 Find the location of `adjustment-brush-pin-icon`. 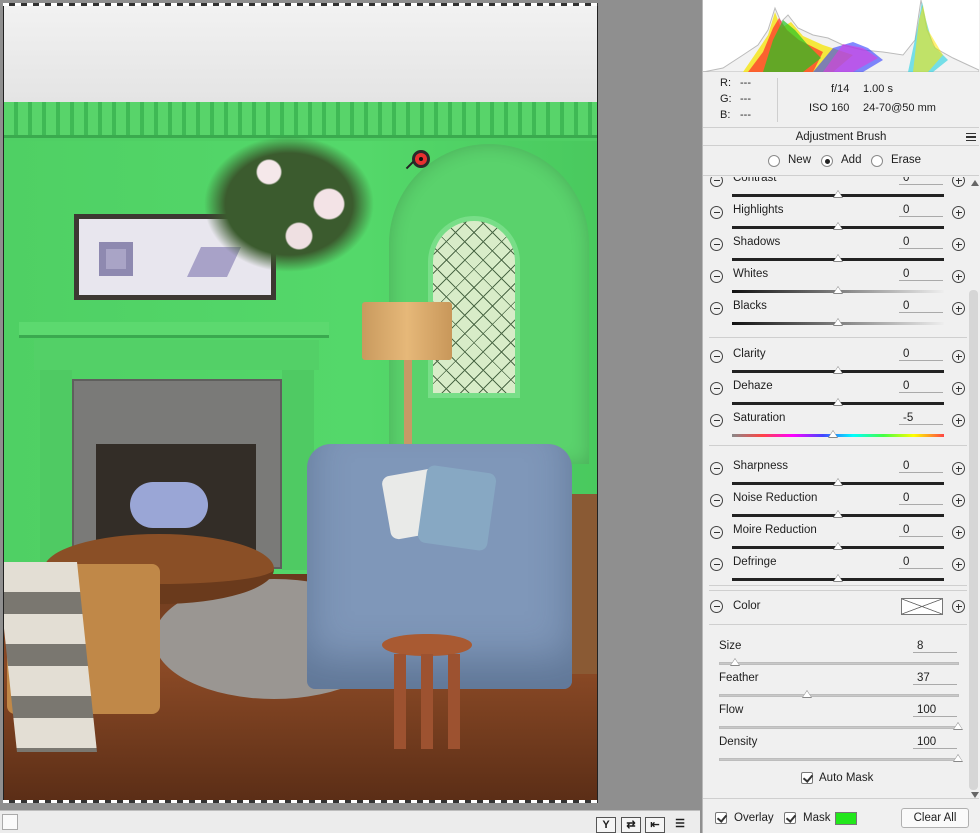

adjustment-brush-pin-icon is located at coordinates (421, 159).